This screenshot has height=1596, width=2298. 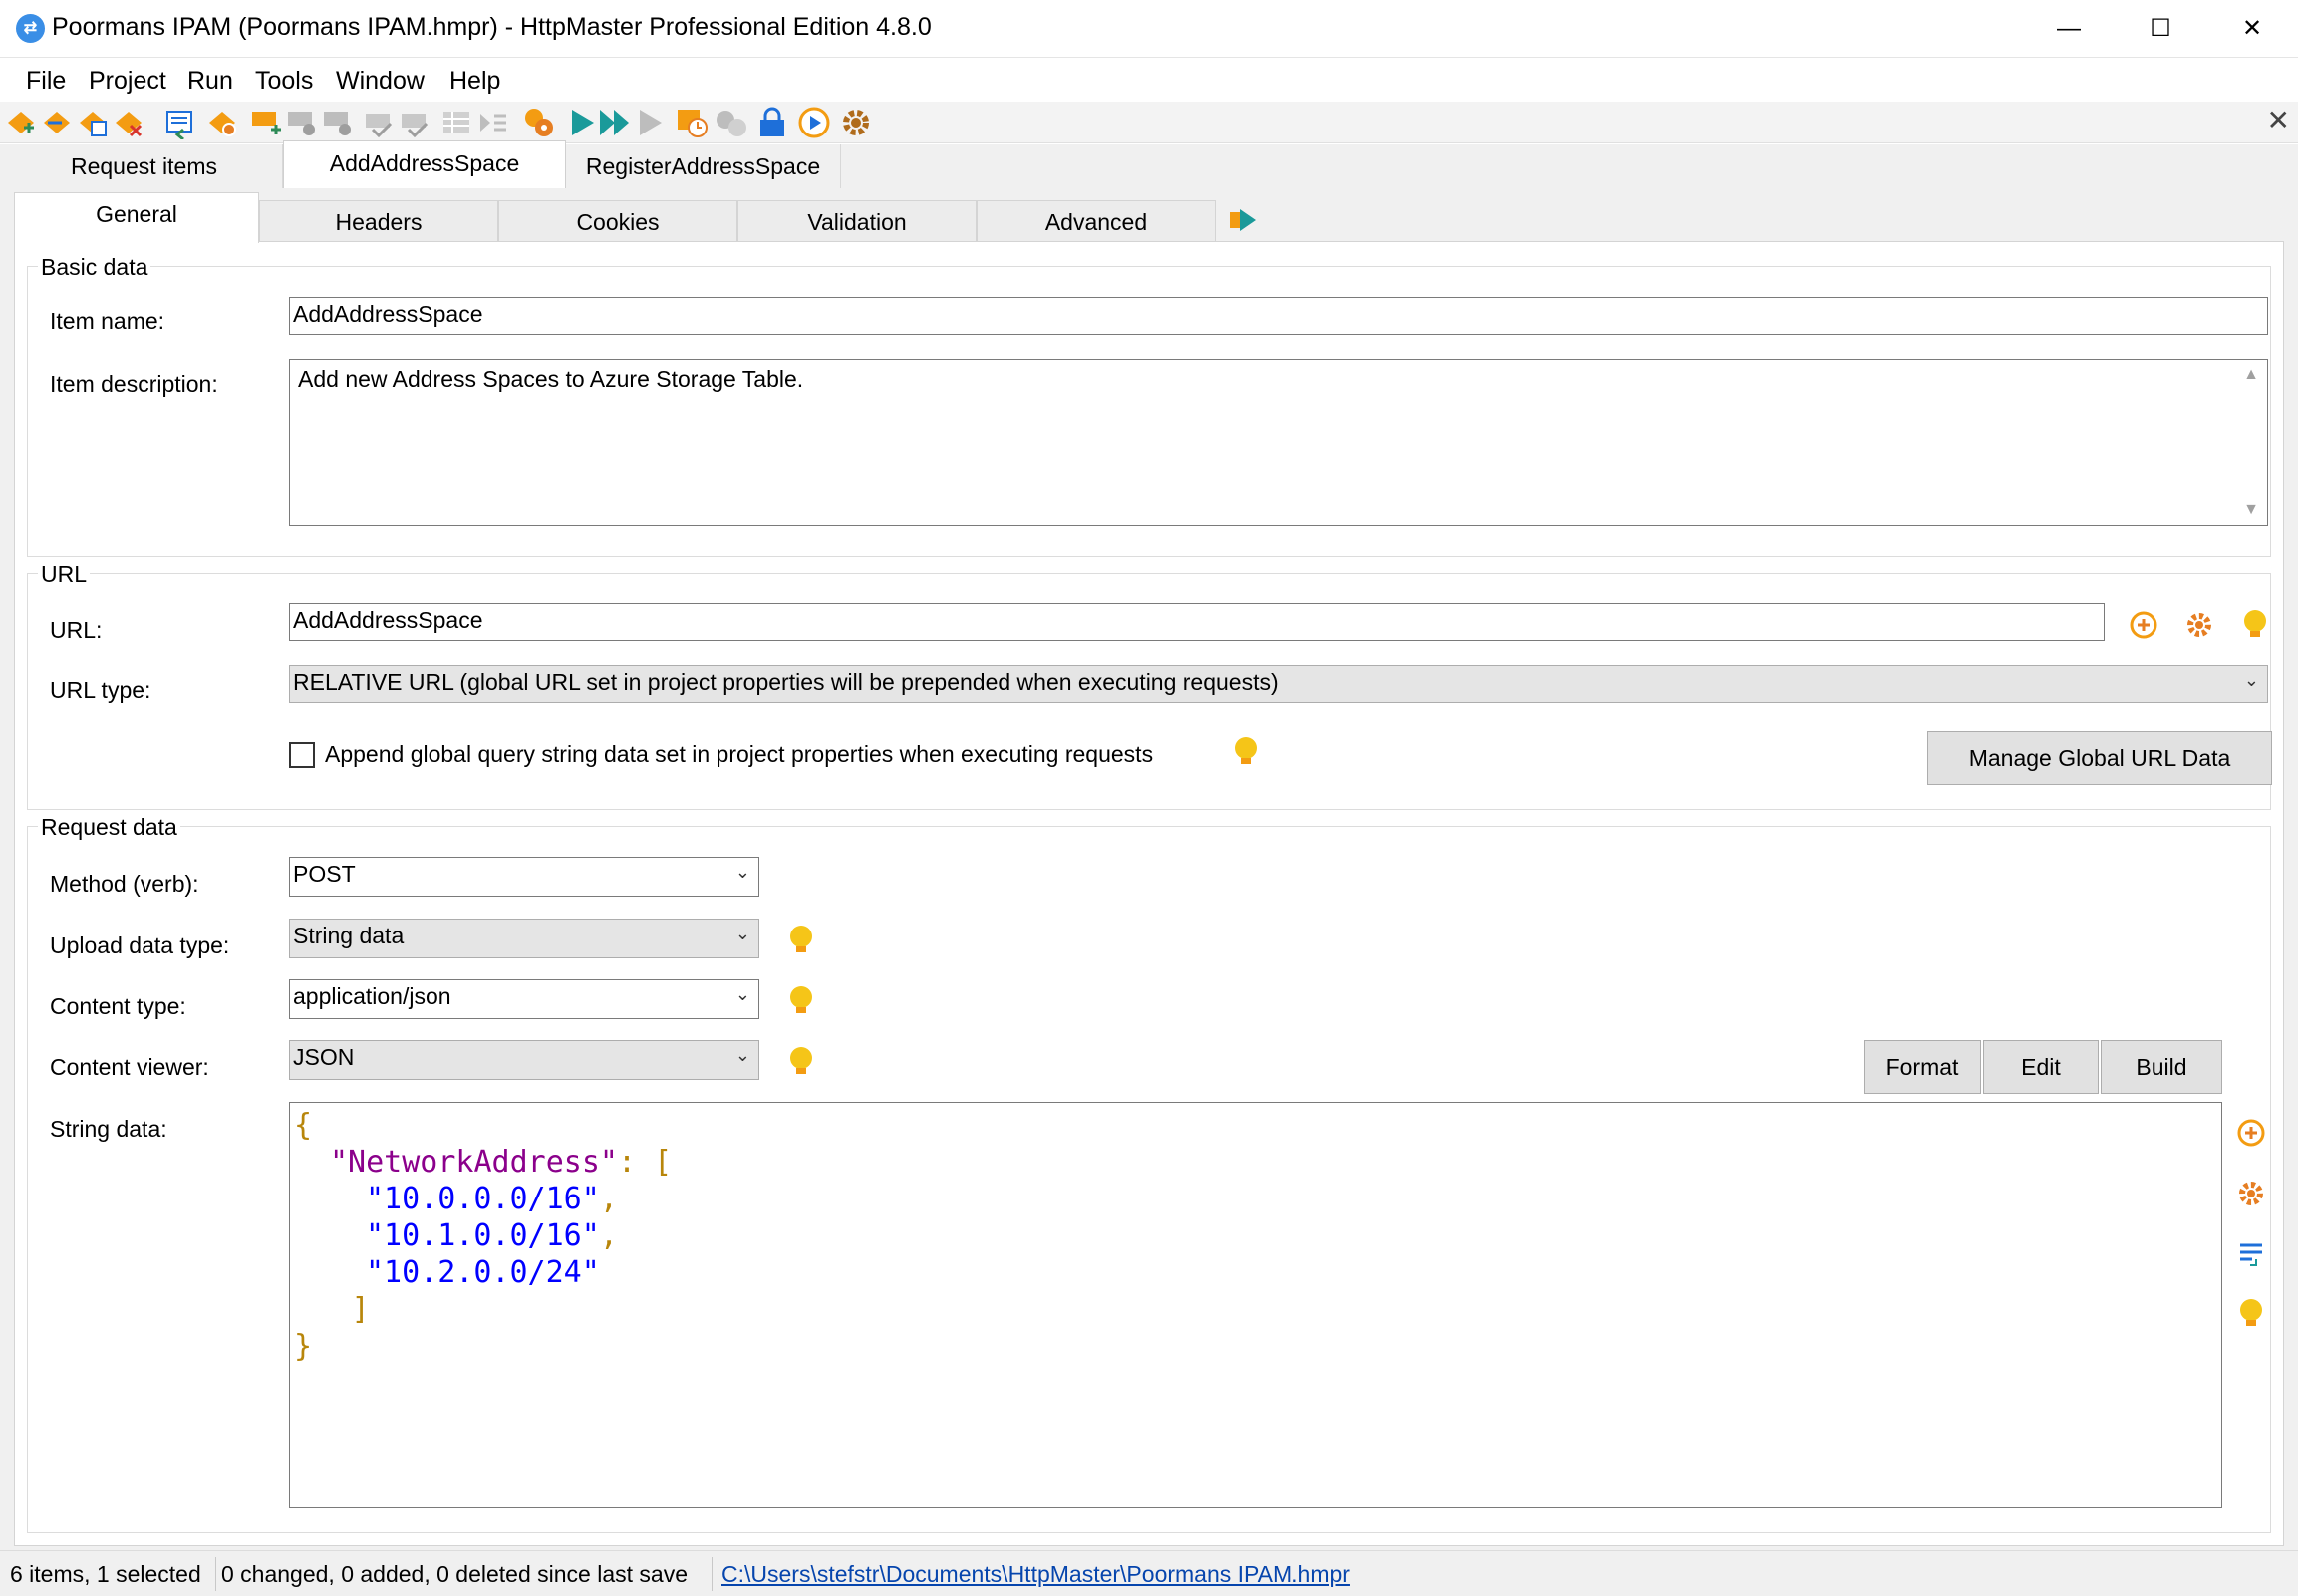 I want to click on run-icon, so click(x=583, y=122).